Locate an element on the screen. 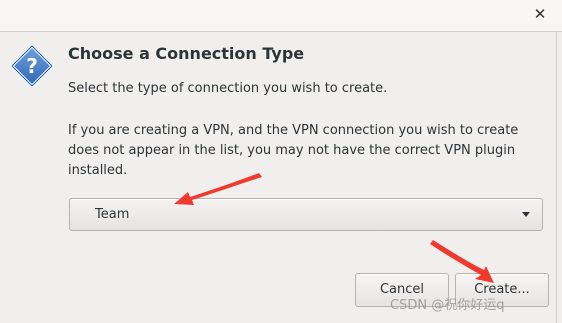 This screenshot has height=323, width=562. watermark: CSDN @祝你好运q is located at coordinates (447, 305).